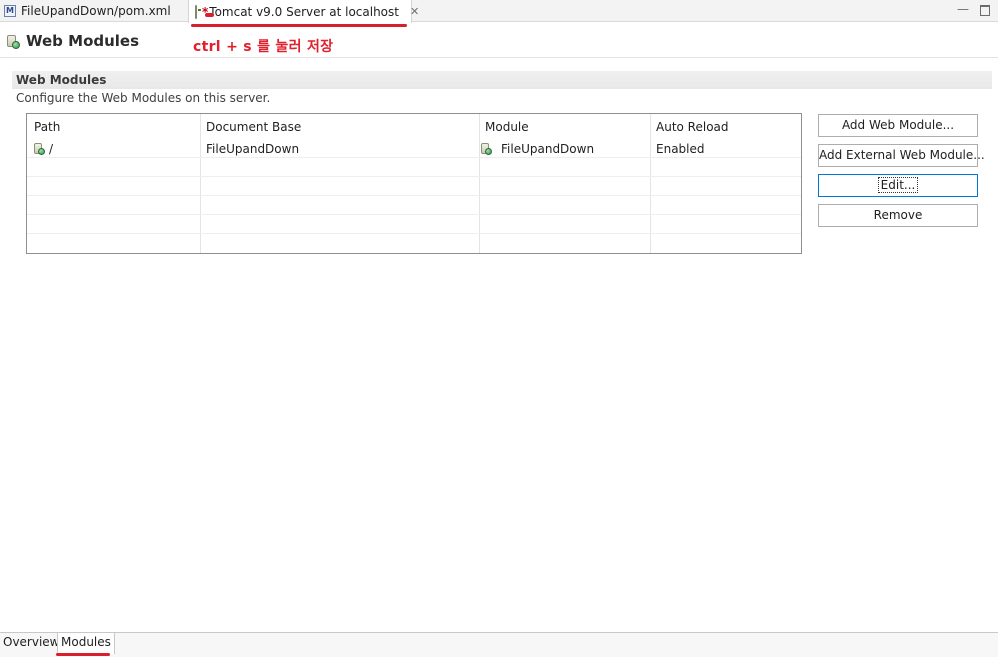 The width and height of the screenshot is (998, 657). I want to click on cell-path: /, so click(51, 149).